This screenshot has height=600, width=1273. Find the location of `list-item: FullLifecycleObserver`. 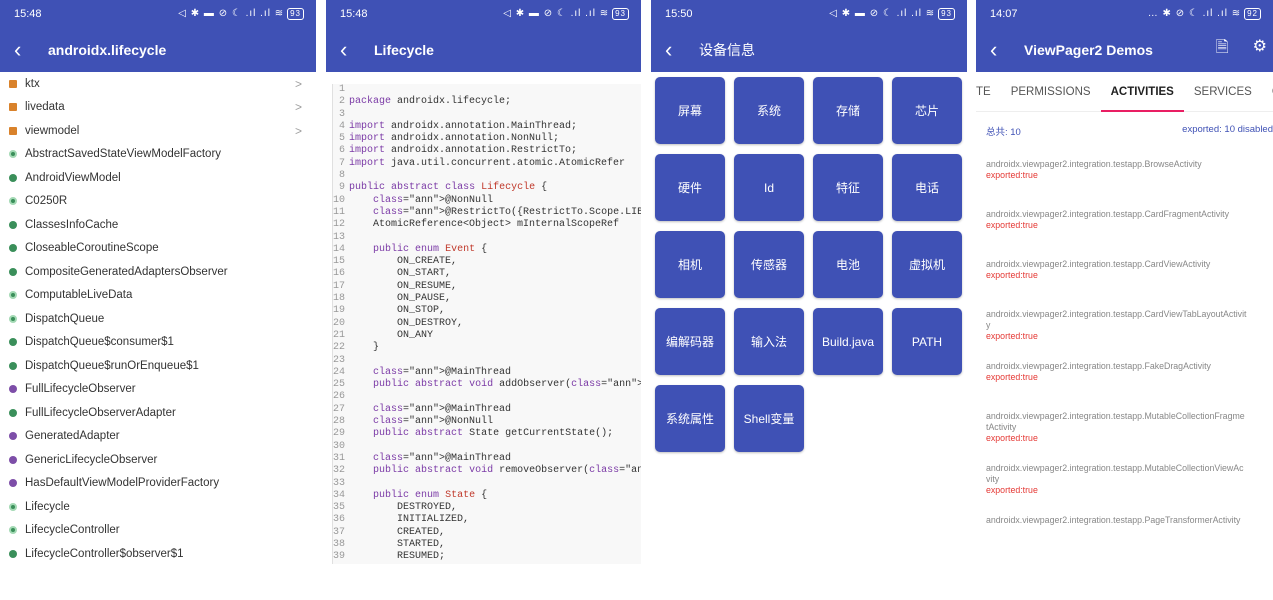

list-item: FullLifecycleObserver is located at coordinates (158, 390).